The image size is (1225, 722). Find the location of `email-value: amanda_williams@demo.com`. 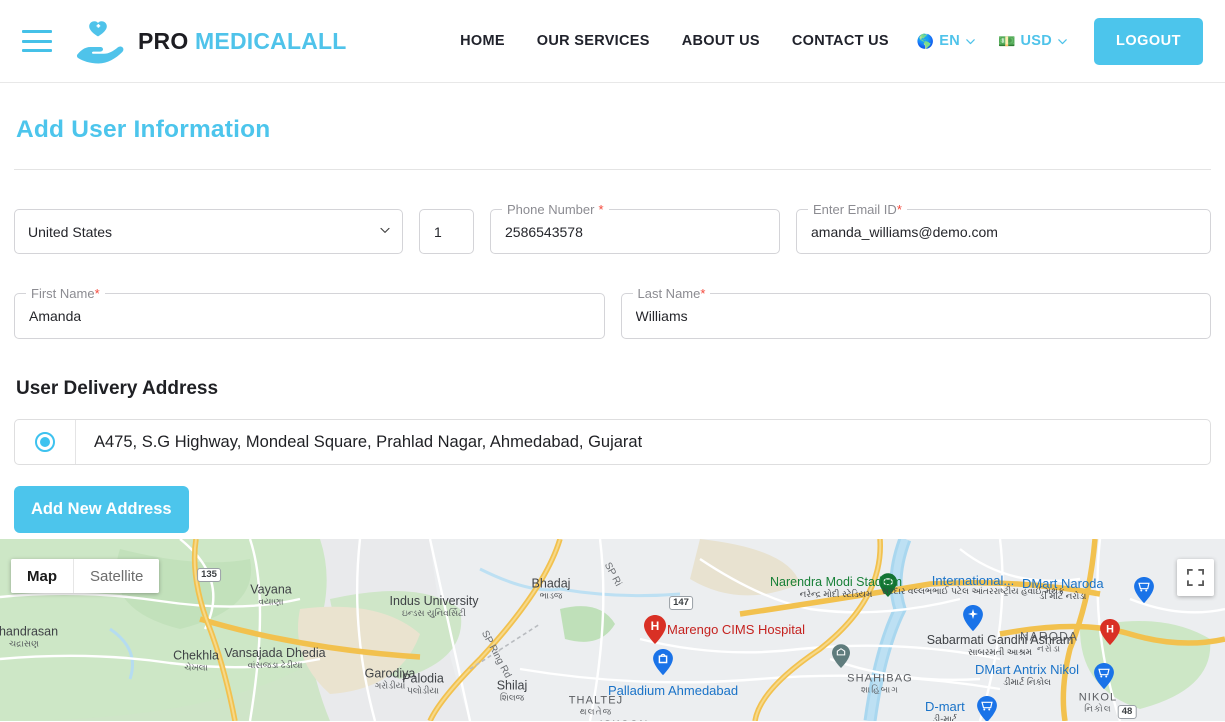

email-value: amanda_williams@demo.com is located at coordinates (904, 231).